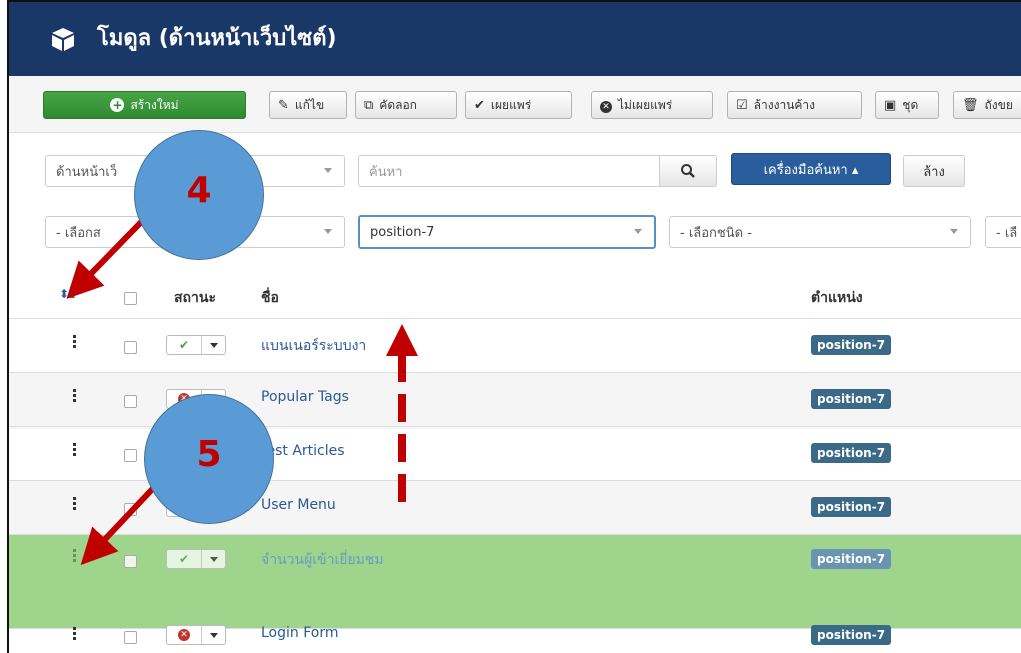 This screenshot has height=653, width=1021. I want to click on arrow-to-sort, so click(109, 255).